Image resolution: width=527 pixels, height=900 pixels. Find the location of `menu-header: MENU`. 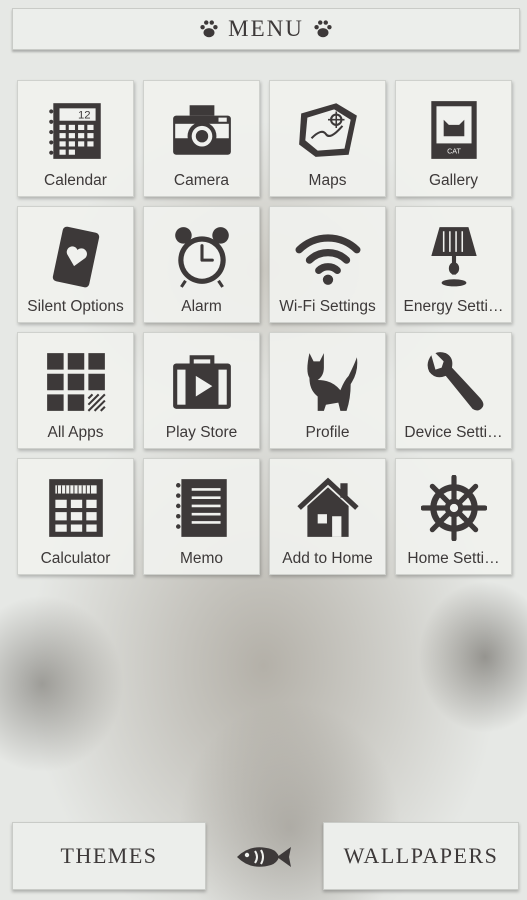

menu-header: MENU is located at coordinates (266, 29).